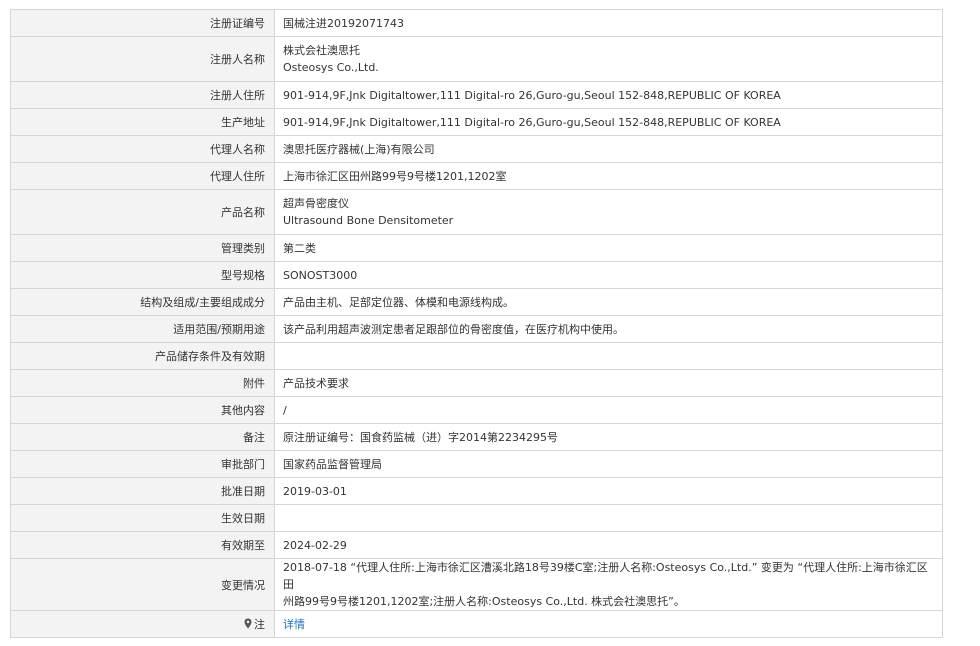  Describe the element at coordinates (316, 383) in the screenshot. I see `field-value: 产品技术要求` at that location.